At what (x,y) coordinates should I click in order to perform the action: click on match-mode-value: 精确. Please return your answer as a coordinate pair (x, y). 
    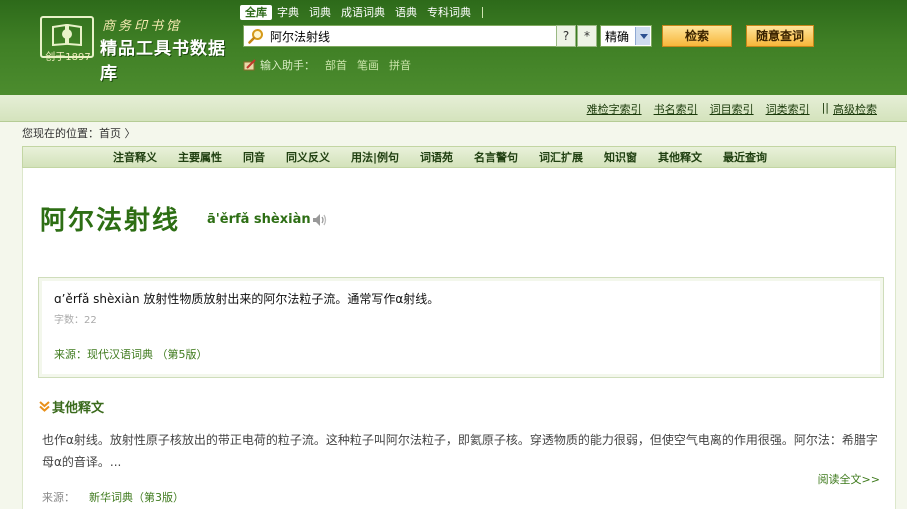
    Looking at the image, I should click on (617, 36).